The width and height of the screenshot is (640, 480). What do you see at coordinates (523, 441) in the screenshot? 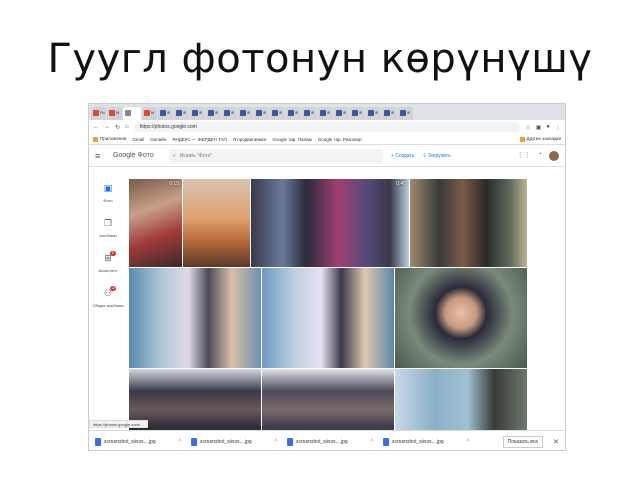
I see `show-all-button: Показать все` at bounding box center [523, 441].